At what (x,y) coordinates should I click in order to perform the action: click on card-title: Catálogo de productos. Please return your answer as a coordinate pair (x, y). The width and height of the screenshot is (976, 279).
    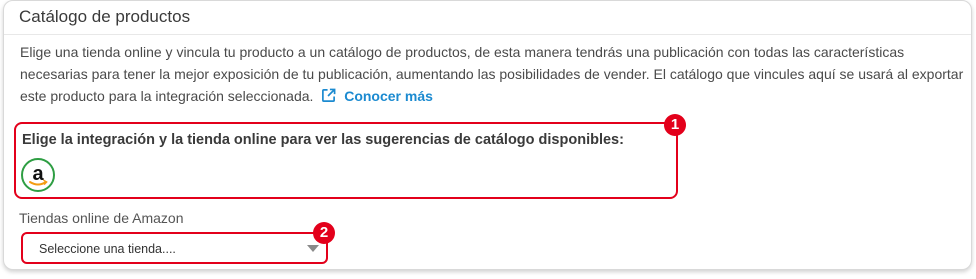
    Looking at the image, I should click on (105, 16).